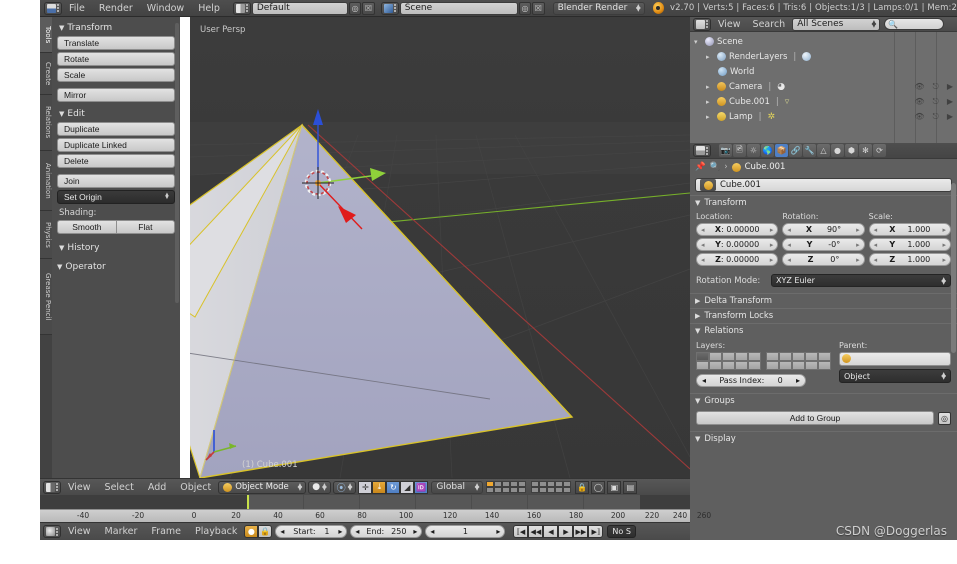 Image resolution: width=957 pixels, height=564 pixels. What do you see at coordinates (386, 531) in the screenshot?
I see `frame-end-field: ◂ End: 250 ▸` at bounding box center [386, 531].